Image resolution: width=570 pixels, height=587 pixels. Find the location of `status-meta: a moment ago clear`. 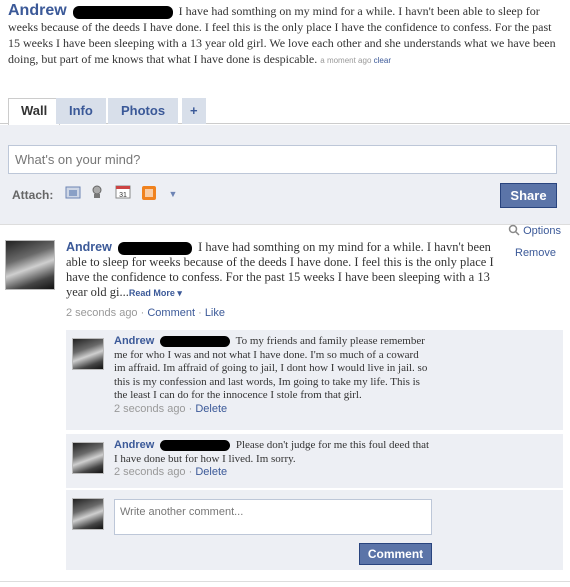

status-meta: a moment ago clear is located at coordinates (355, 60).